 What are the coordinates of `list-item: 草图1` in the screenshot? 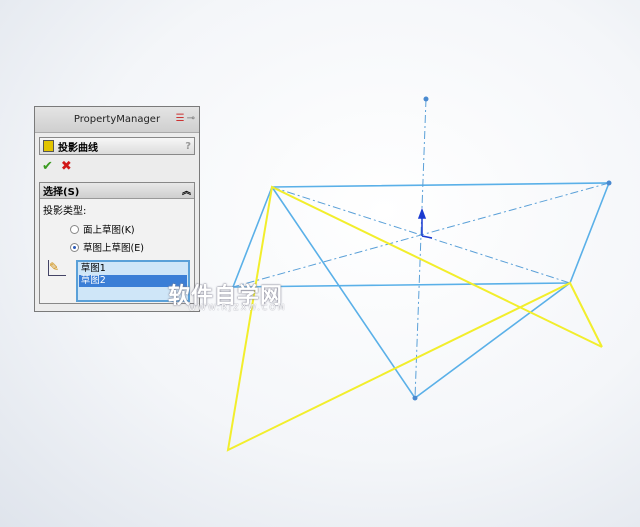 It's located at (133, 269).